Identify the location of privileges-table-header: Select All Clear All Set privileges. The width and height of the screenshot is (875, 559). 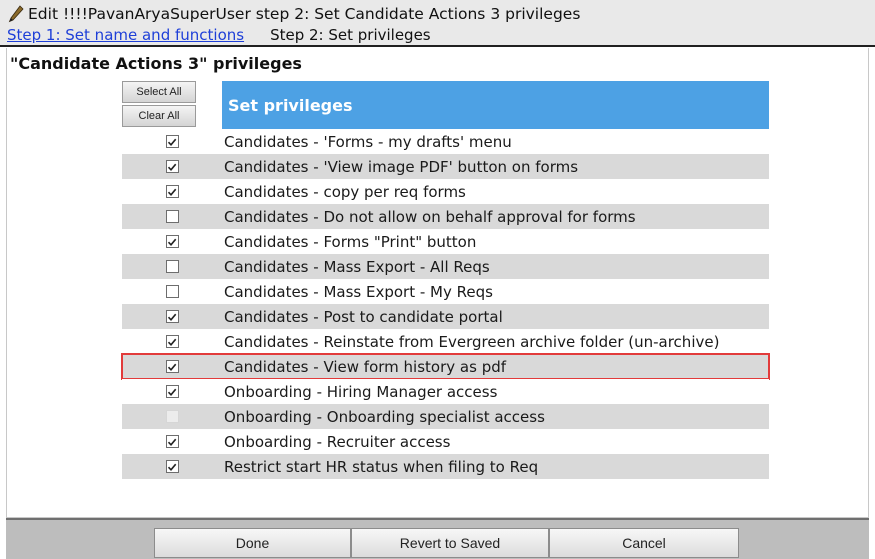
(445, 105).